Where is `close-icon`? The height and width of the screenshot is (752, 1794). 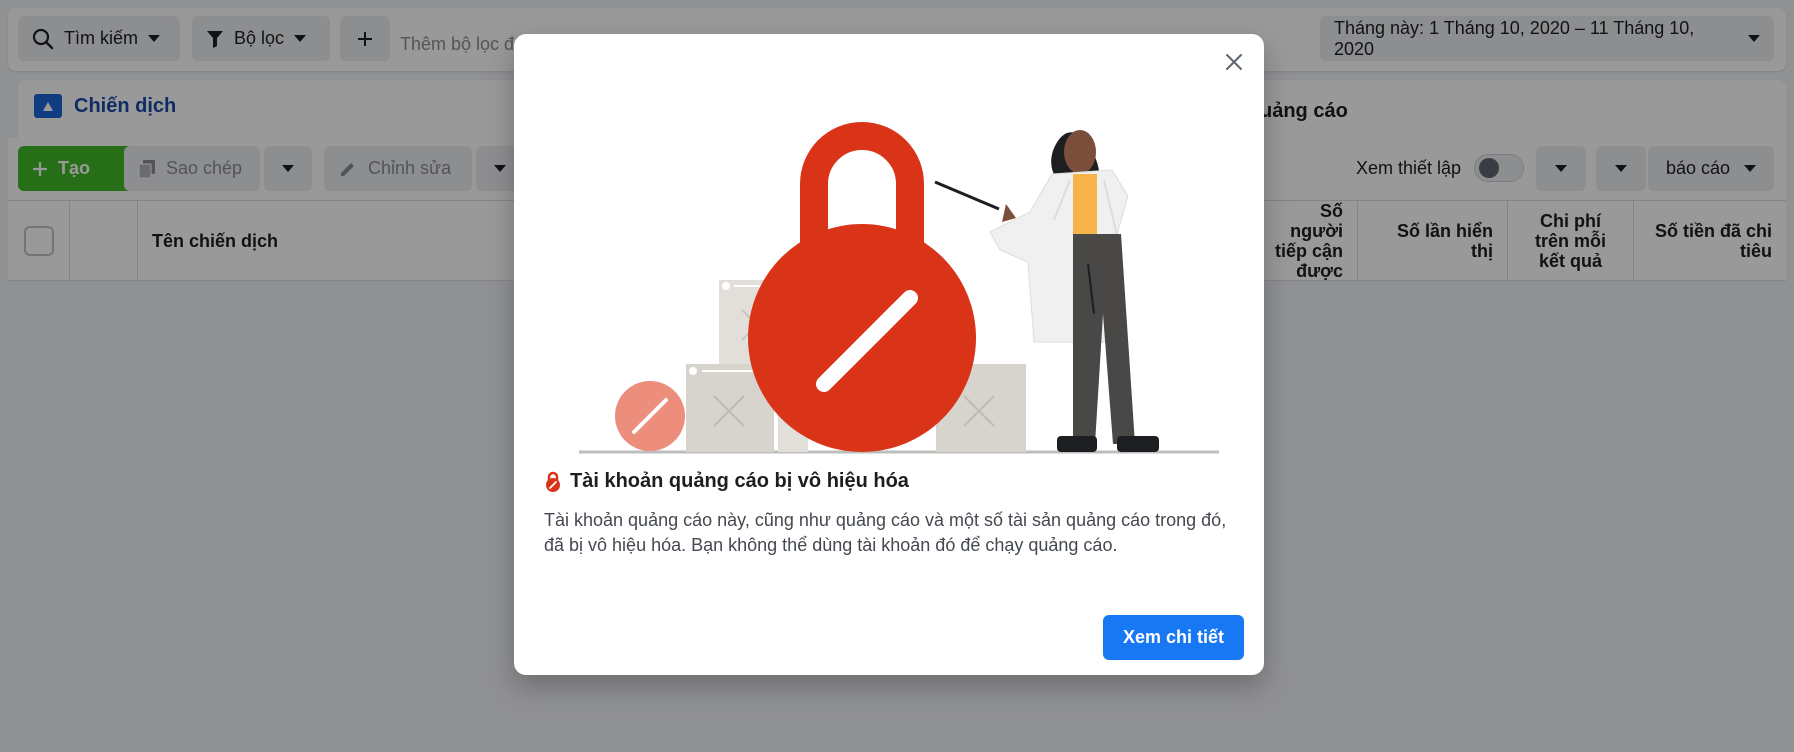 close-icon is located at coordinates (1234, 62).